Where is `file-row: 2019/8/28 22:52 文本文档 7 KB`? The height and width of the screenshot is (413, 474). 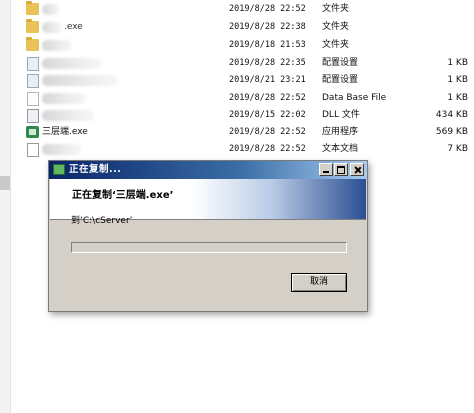
file-row: 2019/8/28 22:52 文本文档 7 KB is located at coordinates (247, 149).